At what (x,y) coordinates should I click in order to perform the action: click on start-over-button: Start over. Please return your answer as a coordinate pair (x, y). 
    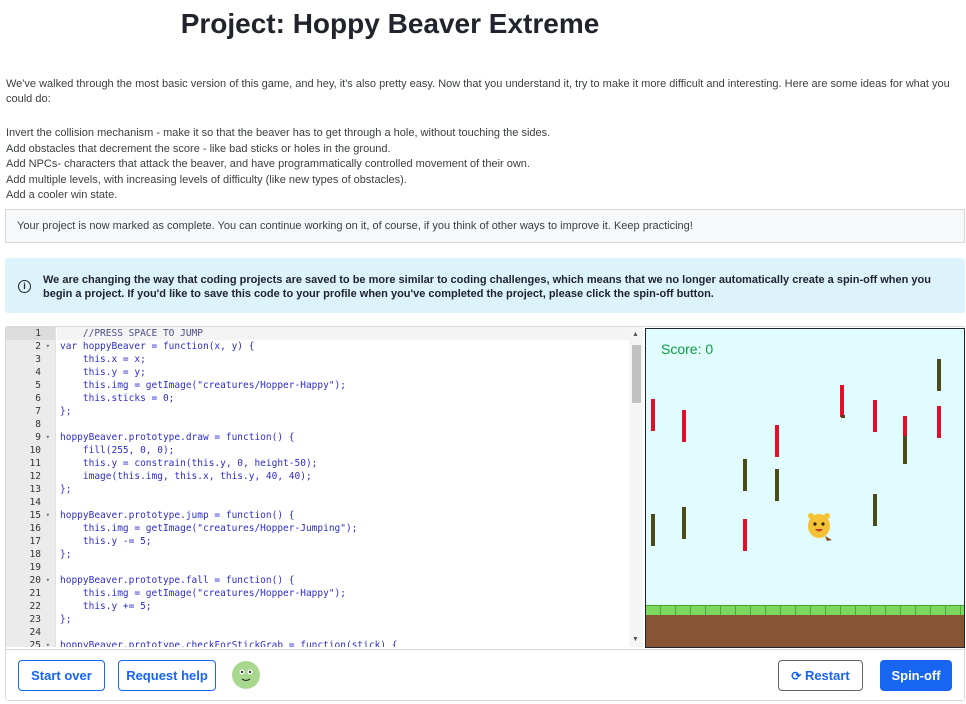
    Looking at the image, I should click on (61, 675).